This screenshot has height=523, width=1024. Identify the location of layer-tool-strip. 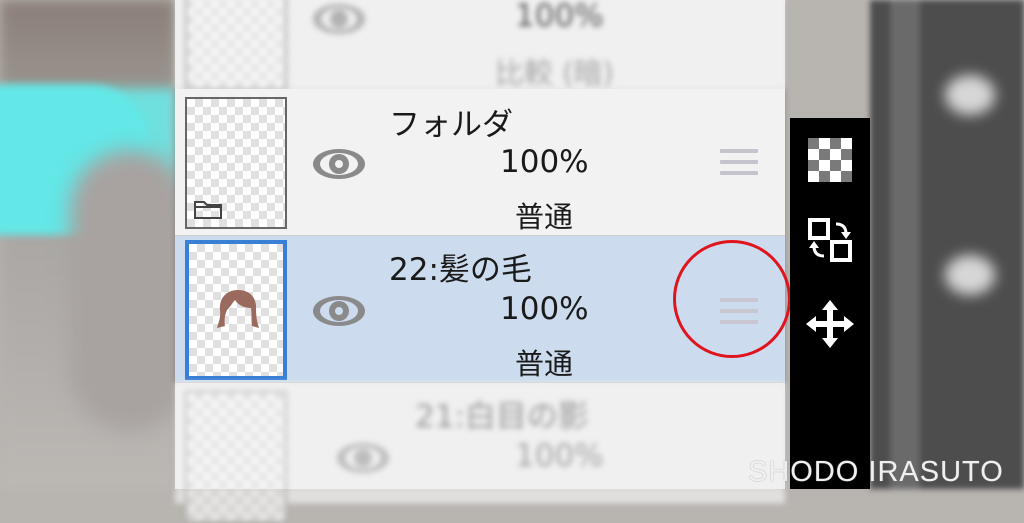
(830, 303).